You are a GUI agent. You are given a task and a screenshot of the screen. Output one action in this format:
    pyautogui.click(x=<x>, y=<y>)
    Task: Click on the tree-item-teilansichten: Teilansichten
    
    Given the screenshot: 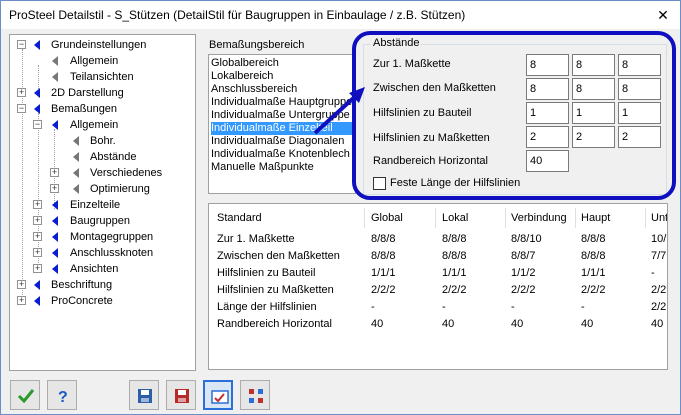 What is the action you would take?
    pyautogui.click(x=102, y=77)
    